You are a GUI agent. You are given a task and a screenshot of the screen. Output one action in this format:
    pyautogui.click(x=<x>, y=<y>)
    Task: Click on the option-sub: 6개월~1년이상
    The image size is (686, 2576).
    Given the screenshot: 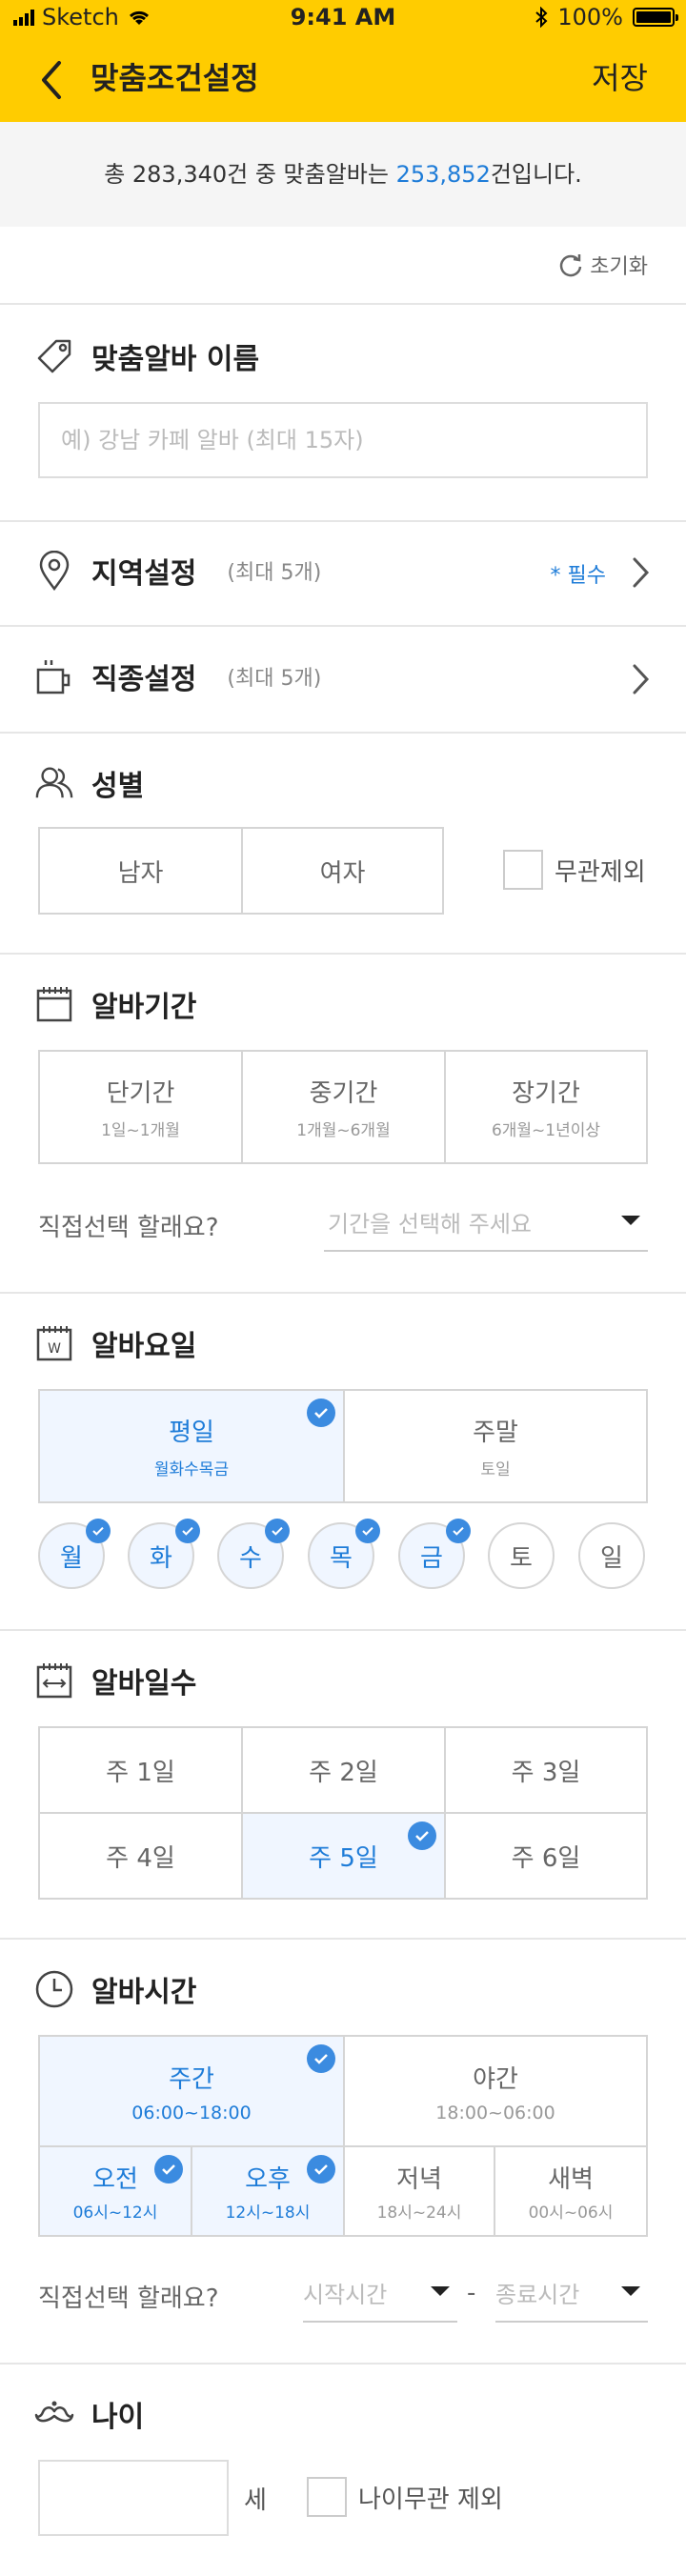 What is the action you would take?
    pyautogui.click(x=546, y=1131)
    